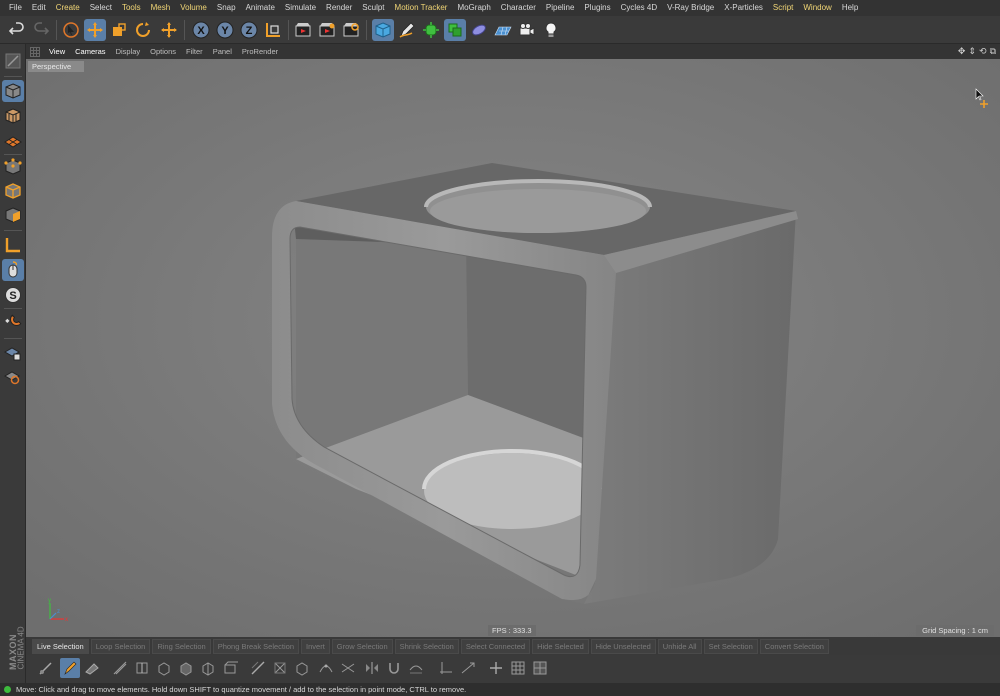  Describe the element at coordinates (394, 668) in the screenshot. I see `magnet-icon` at that location.